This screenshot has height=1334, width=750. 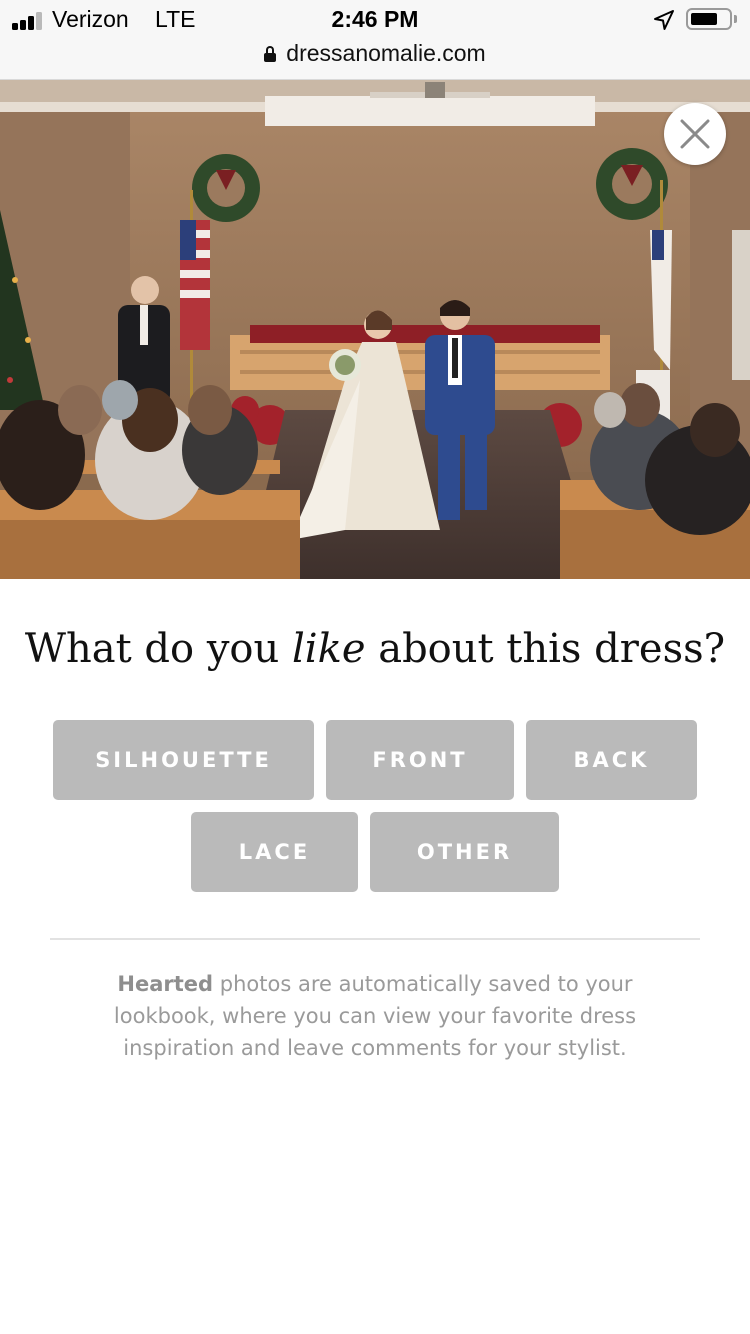 What do you see at coordinates (664, 20) in the screenshot?
I see `location-arrow-icon` at bounding box center [664, 20].